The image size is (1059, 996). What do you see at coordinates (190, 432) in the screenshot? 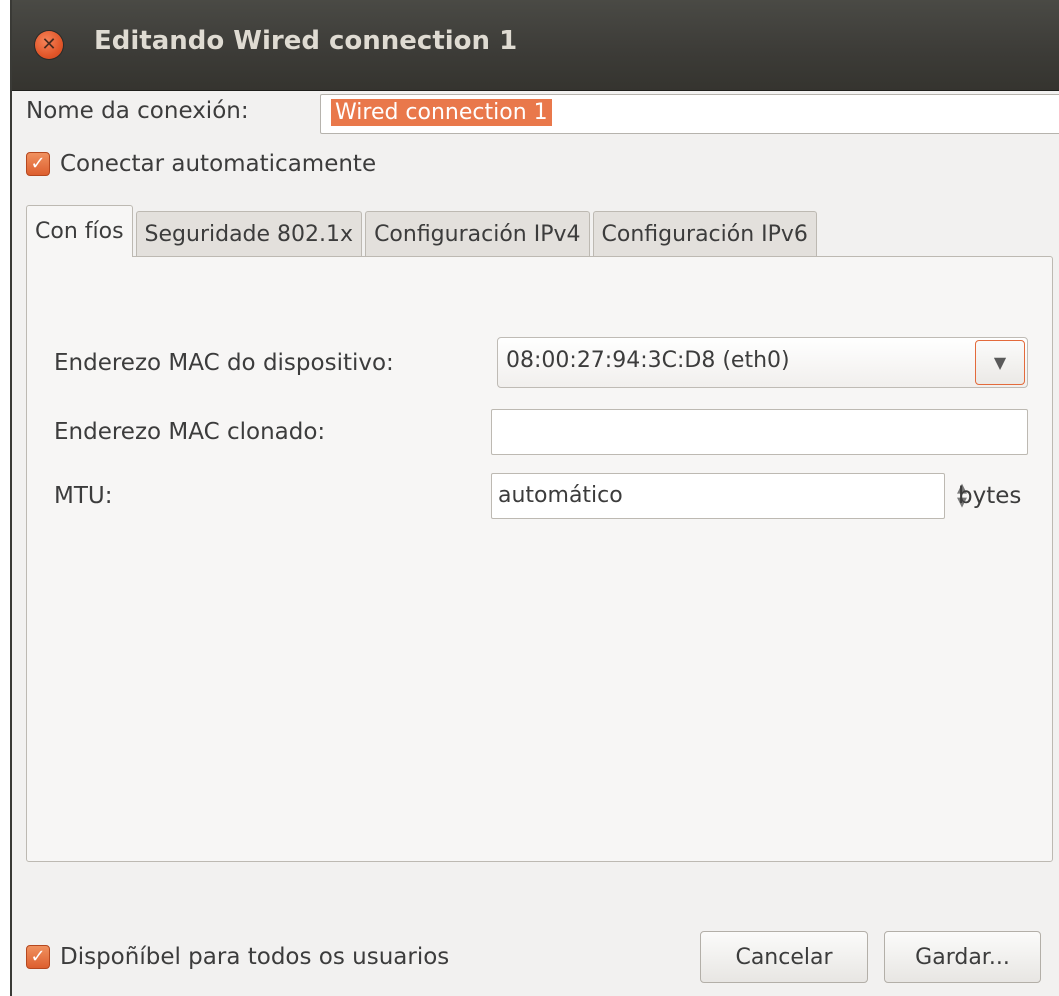
I see `cloned-mac-label: Enderezo MAC clonado:` at bounding box center [190, 432].